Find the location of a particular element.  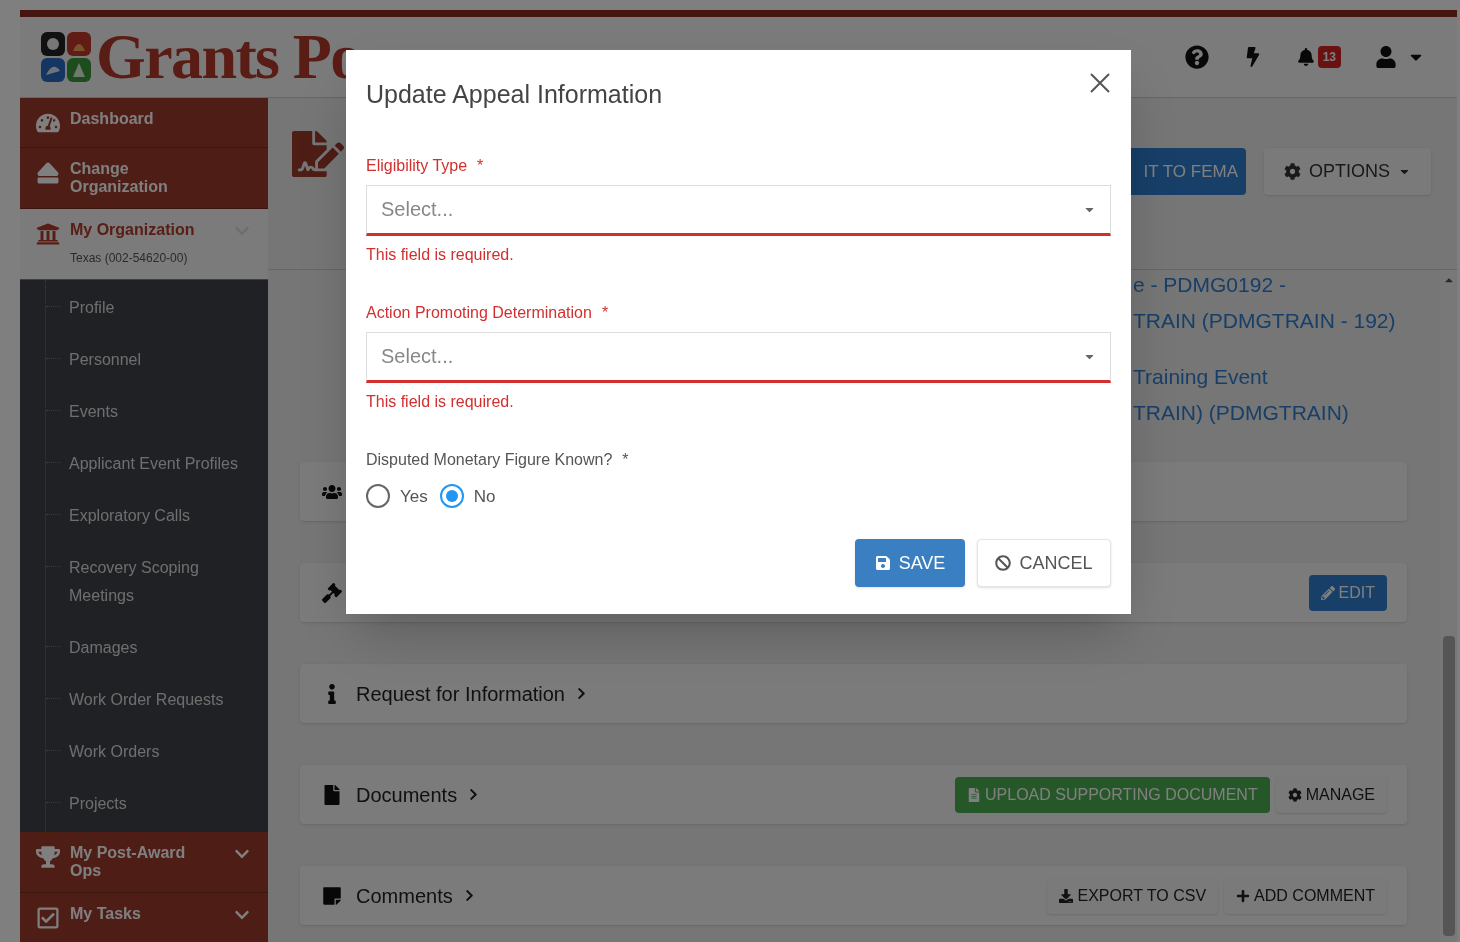

radio-label: Yes is located at coordinates (414, 496).